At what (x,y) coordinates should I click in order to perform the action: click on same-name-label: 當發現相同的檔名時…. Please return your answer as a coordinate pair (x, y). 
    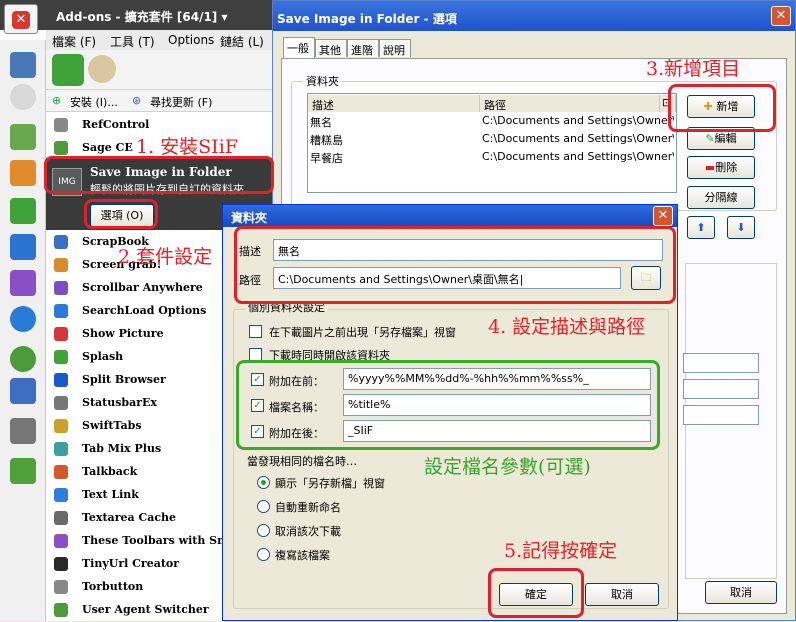
    Looking at the image, I should click on (302, 461).